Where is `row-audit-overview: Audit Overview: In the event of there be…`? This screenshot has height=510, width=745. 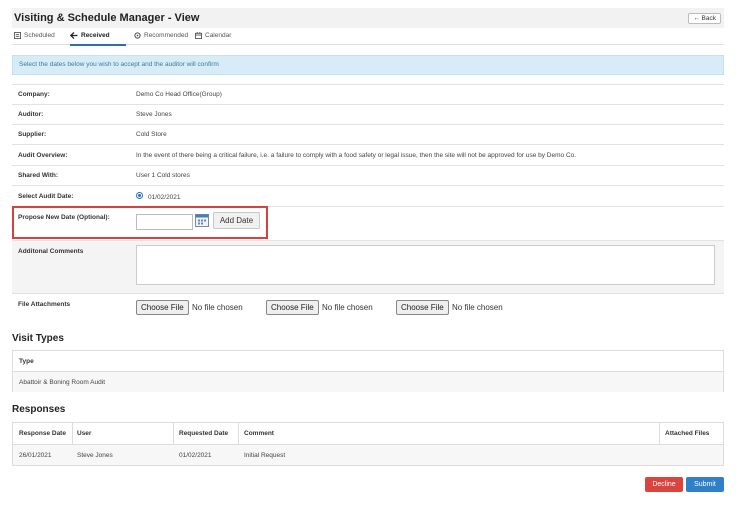
row-audit-overview: Audit Overview: In the event of there be… is located at coordinates (368, 154).